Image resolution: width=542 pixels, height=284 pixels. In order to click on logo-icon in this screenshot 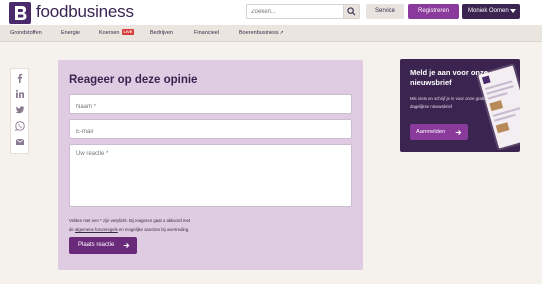, I will do `click(20, 13)`.